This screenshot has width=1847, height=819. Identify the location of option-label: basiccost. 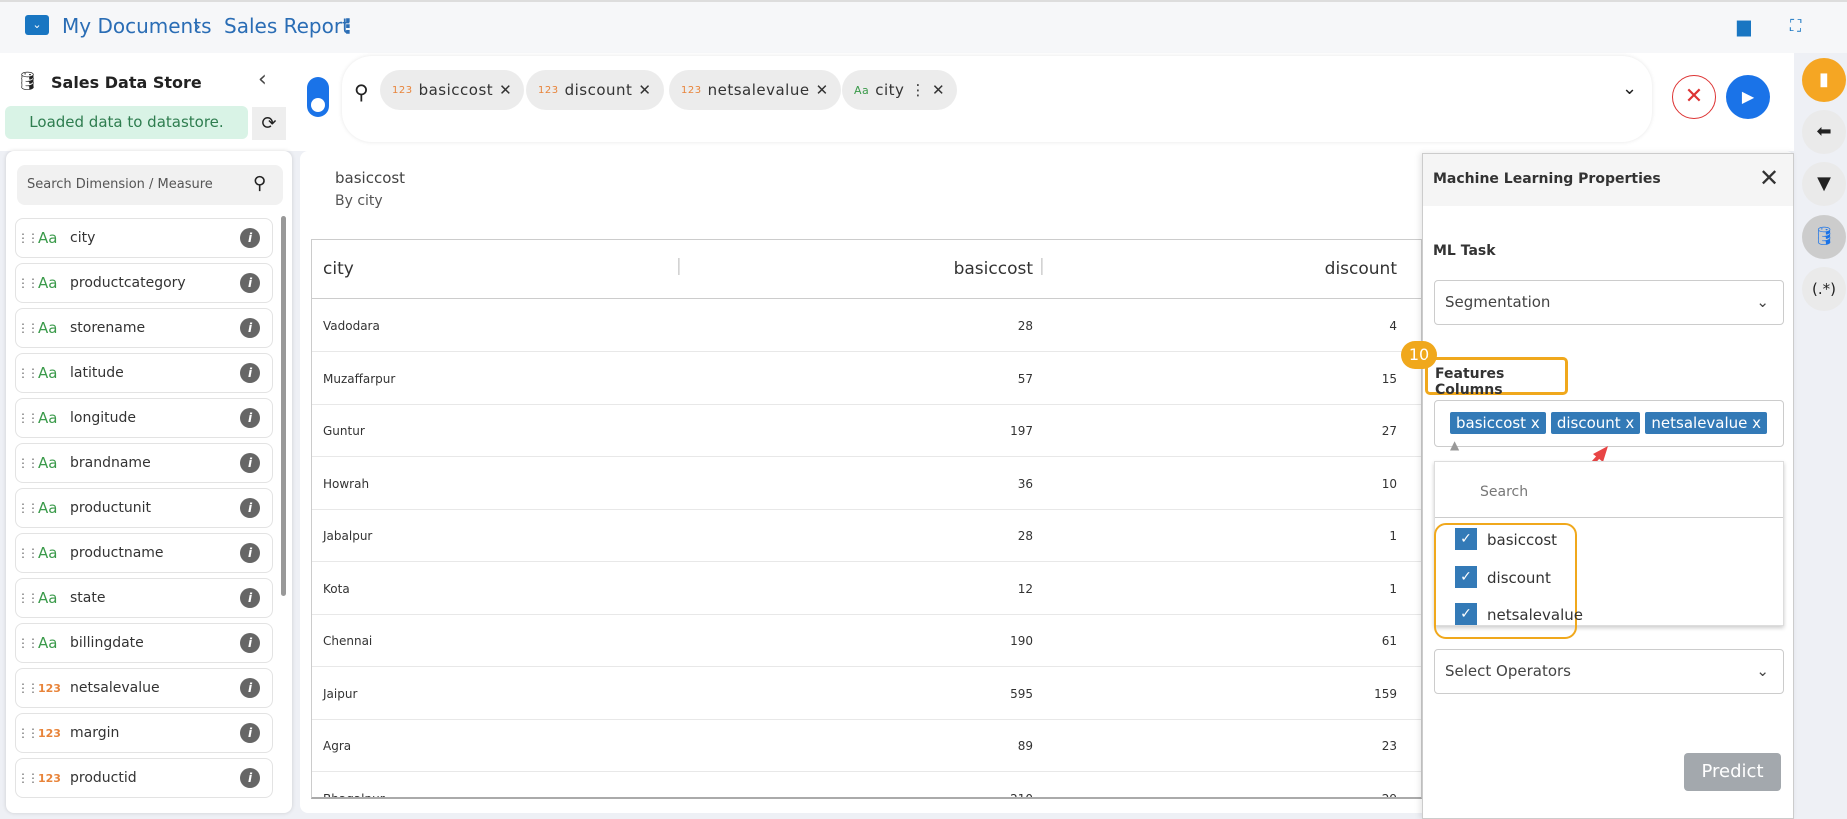
(1522, 540).